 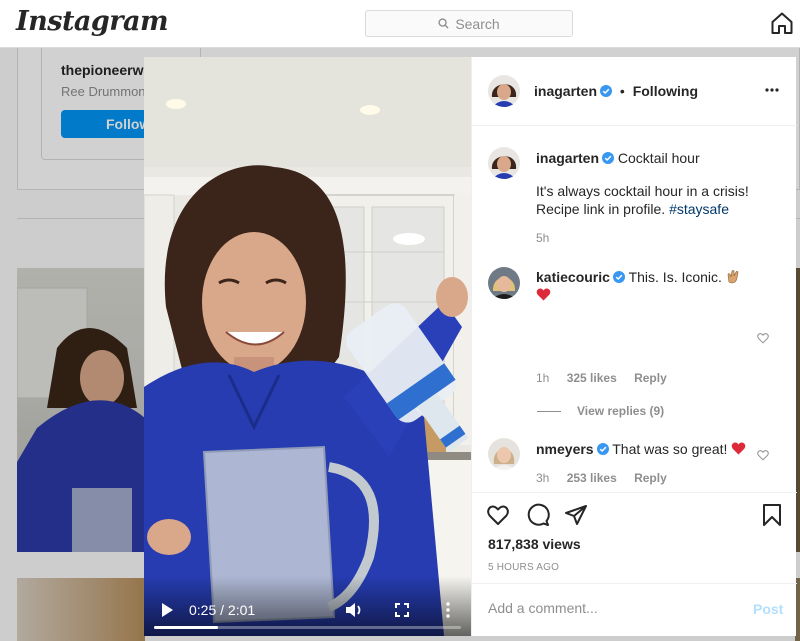 What do you see at coordinates (477, 23) in the screenshot?
I see `search-placeholder: Search` at bounding box center [477, 23].